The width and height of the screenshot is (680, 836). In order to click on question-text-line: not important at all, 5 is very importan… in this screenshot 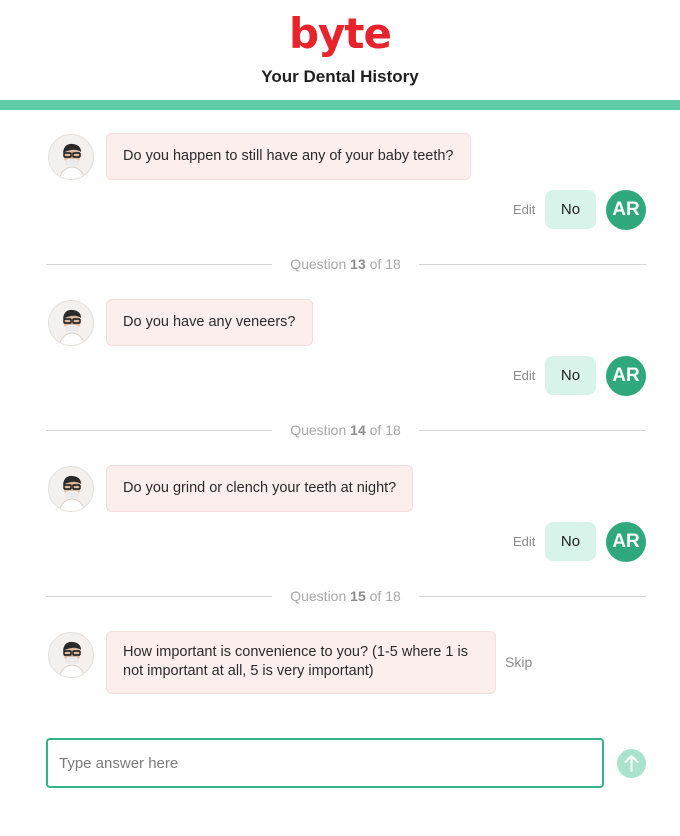, I will do `click(248, 671)`.